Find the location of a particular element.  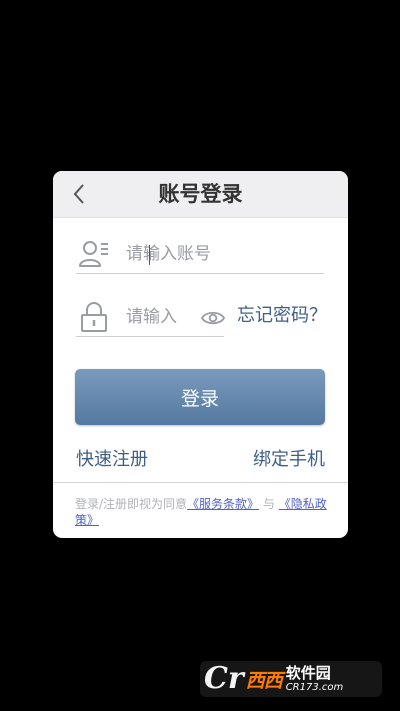

user-list-icon is located at coordinates (94, 254).